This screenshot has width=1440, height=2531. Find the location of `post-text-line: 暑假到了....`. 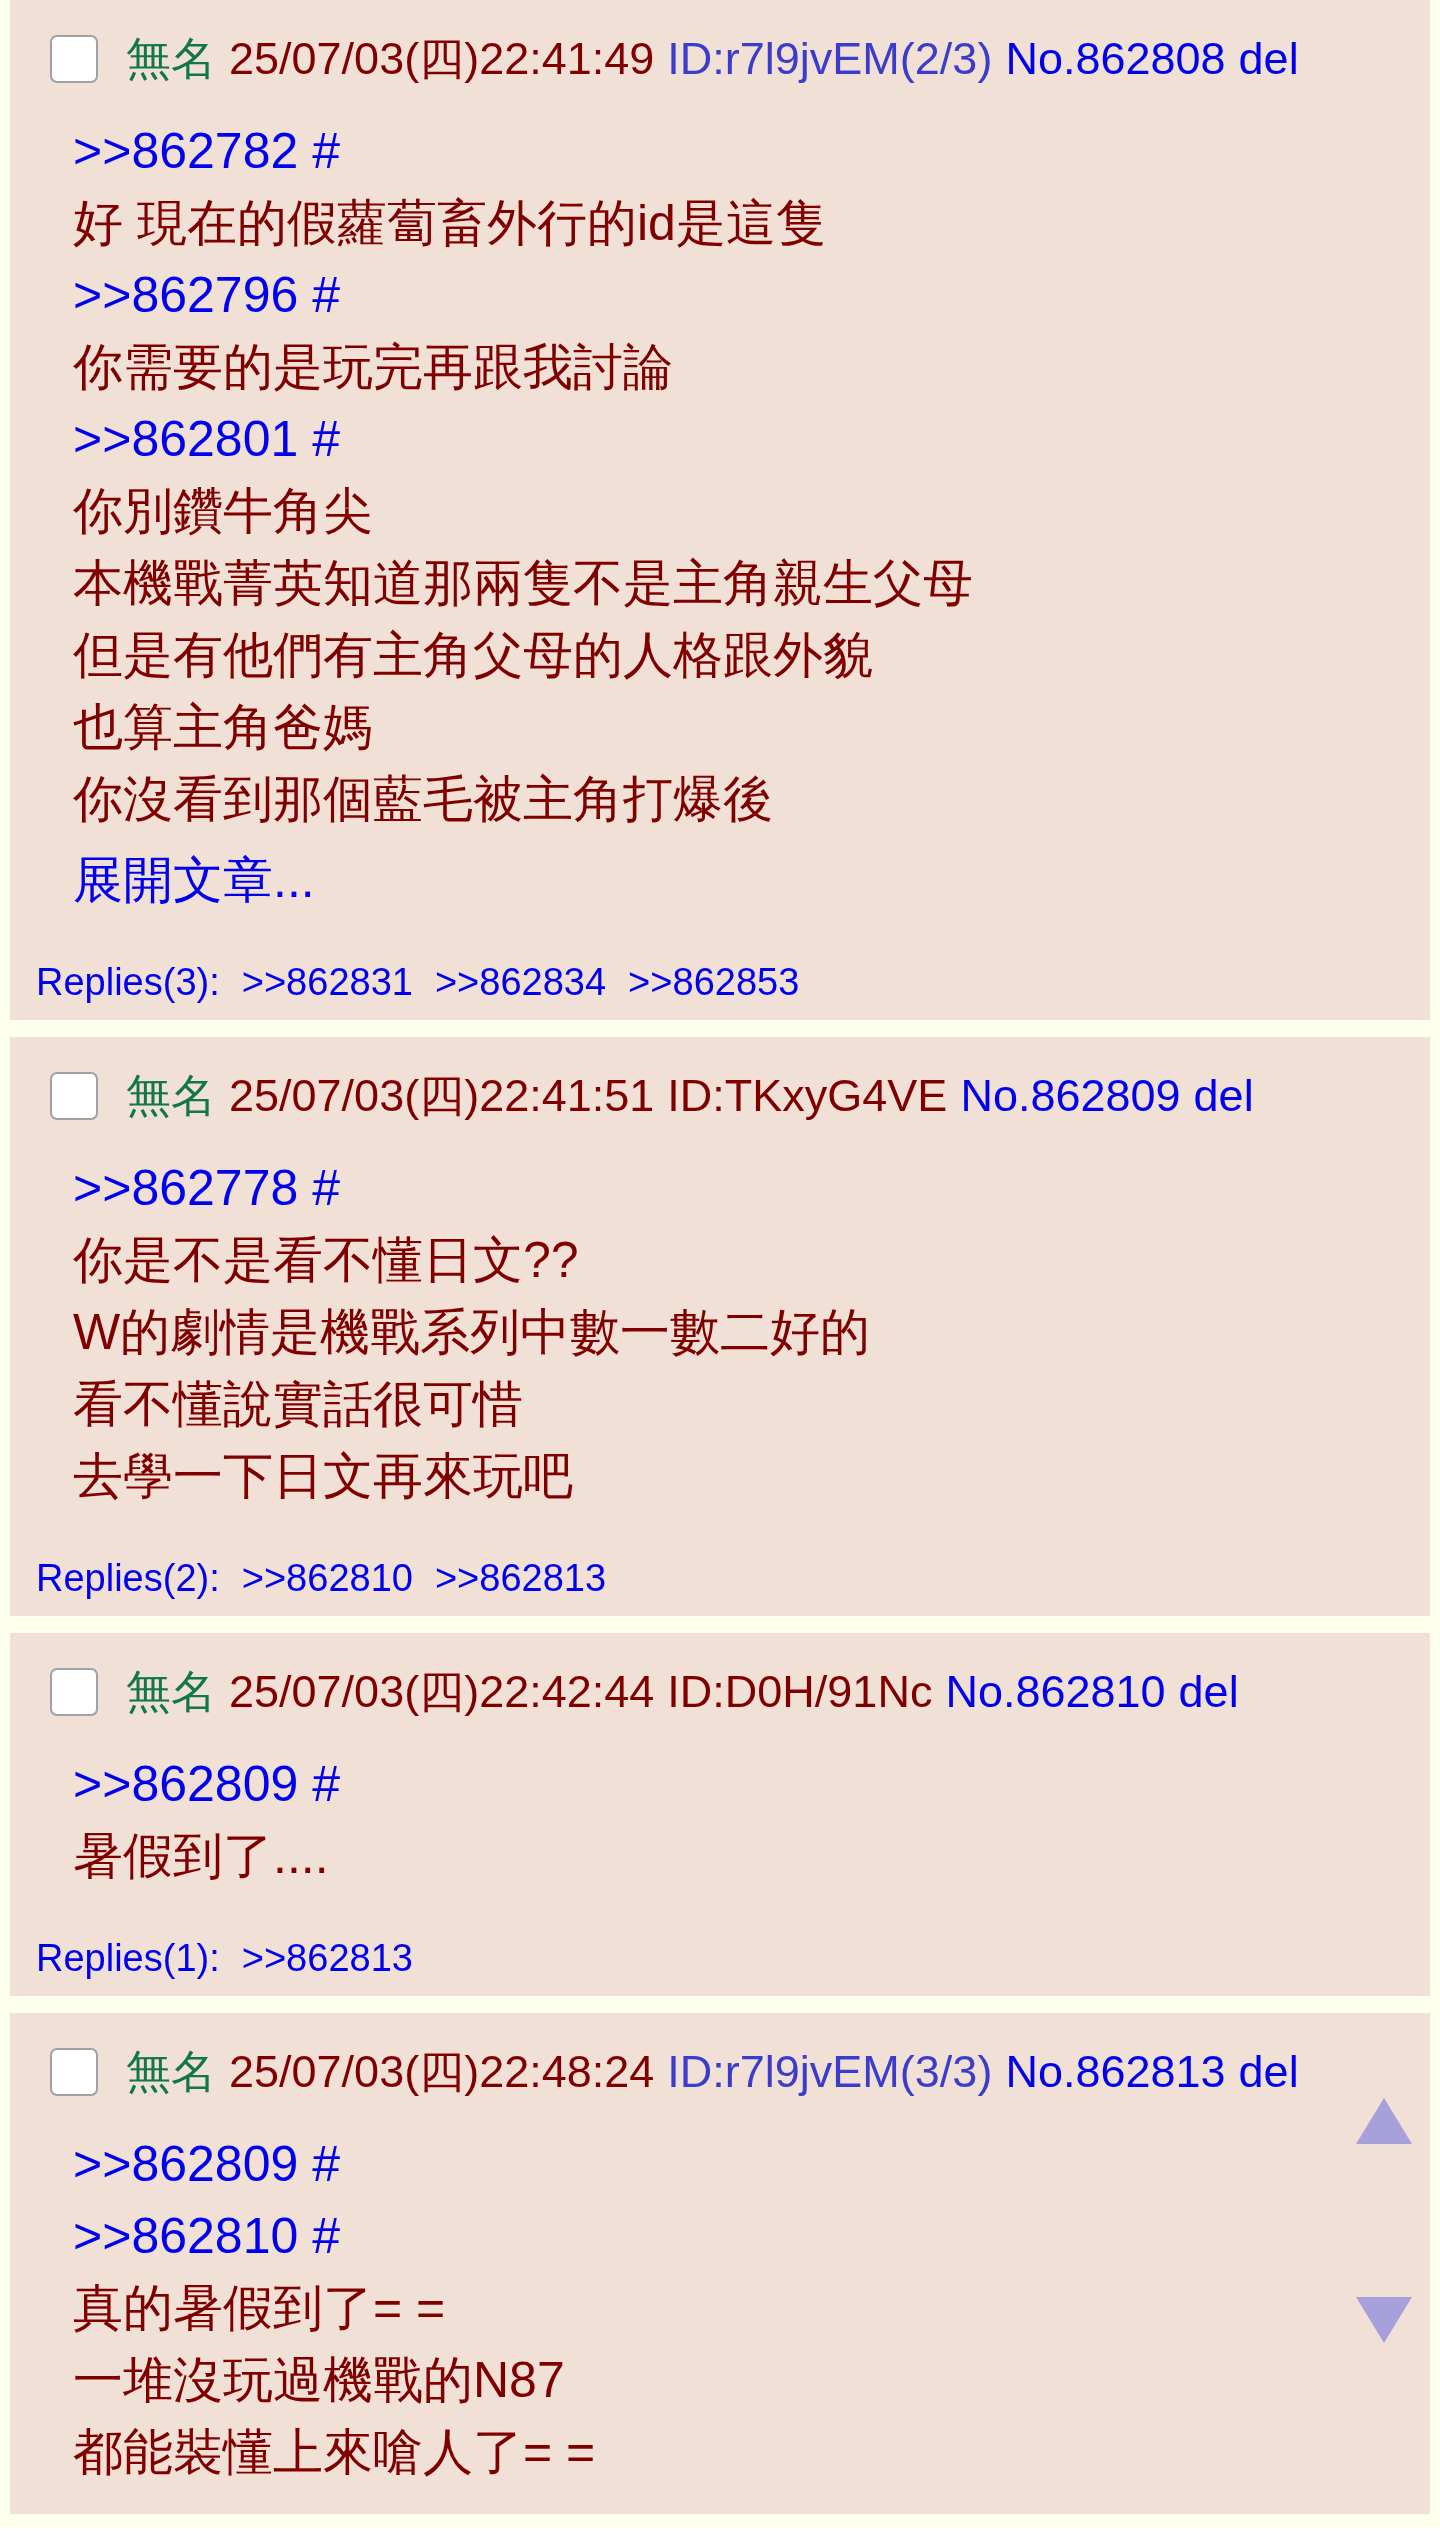

post-text-line: 暑假到了.... is located at coordinates (201, 1856).